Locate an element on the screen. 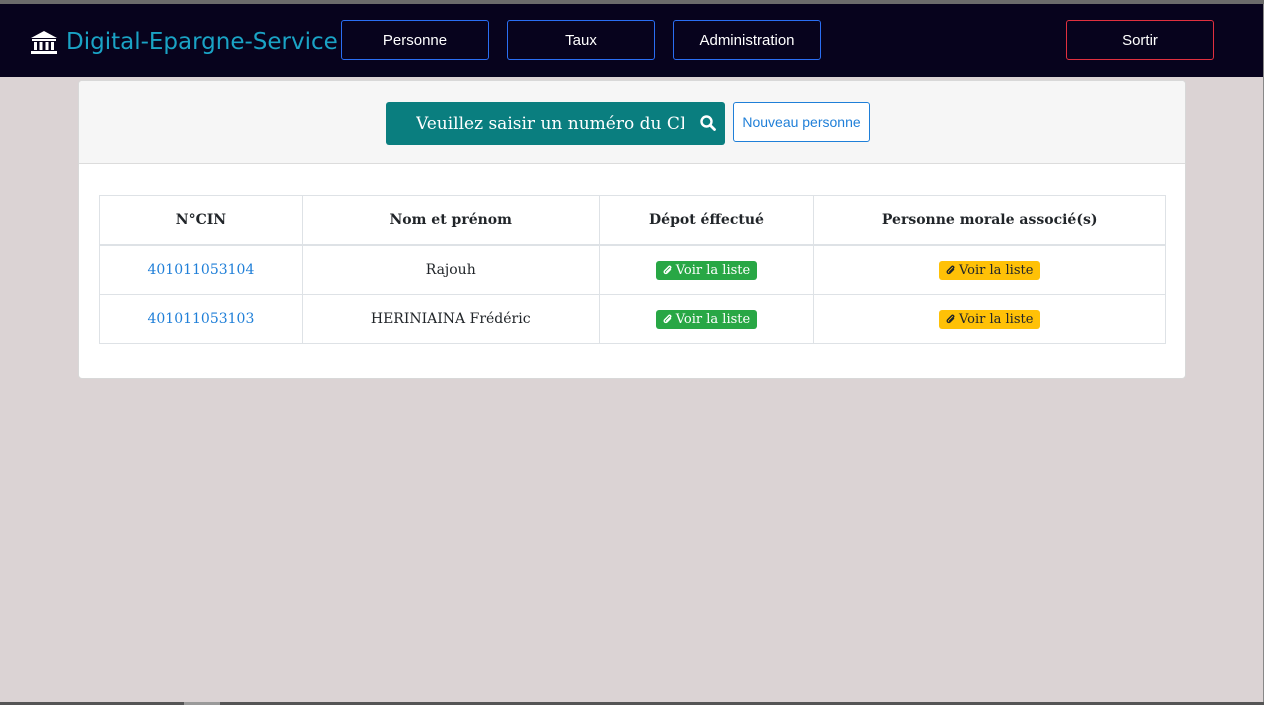  header-depot: Dépot éffectué is located at coordinates (706, 220).